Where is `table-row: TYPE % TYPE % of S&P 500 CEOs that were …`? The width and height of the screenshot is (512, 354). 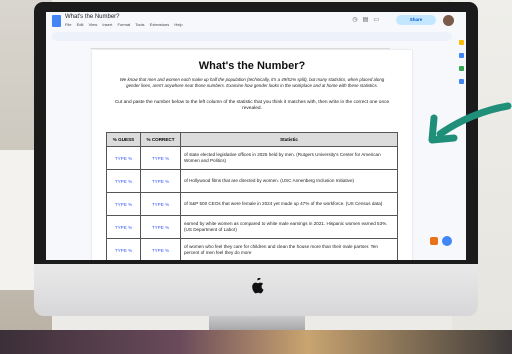 table-row: TYPE % TYPE % of S&P 500 CEOs that were … is located at coordinates (252, 204).